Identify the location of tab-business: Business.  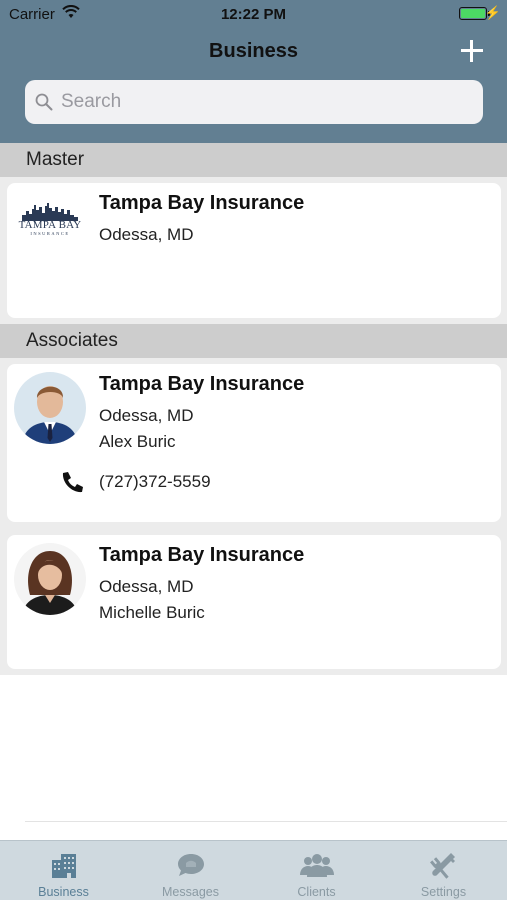
(63, 870).